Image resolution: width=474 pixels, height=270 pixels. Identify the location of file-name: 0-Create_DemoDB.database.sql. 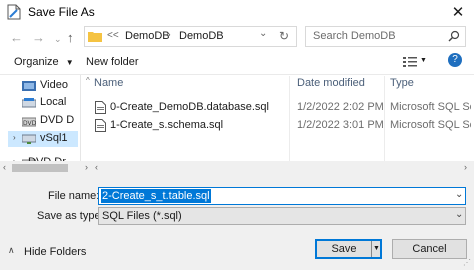
(189, 107).